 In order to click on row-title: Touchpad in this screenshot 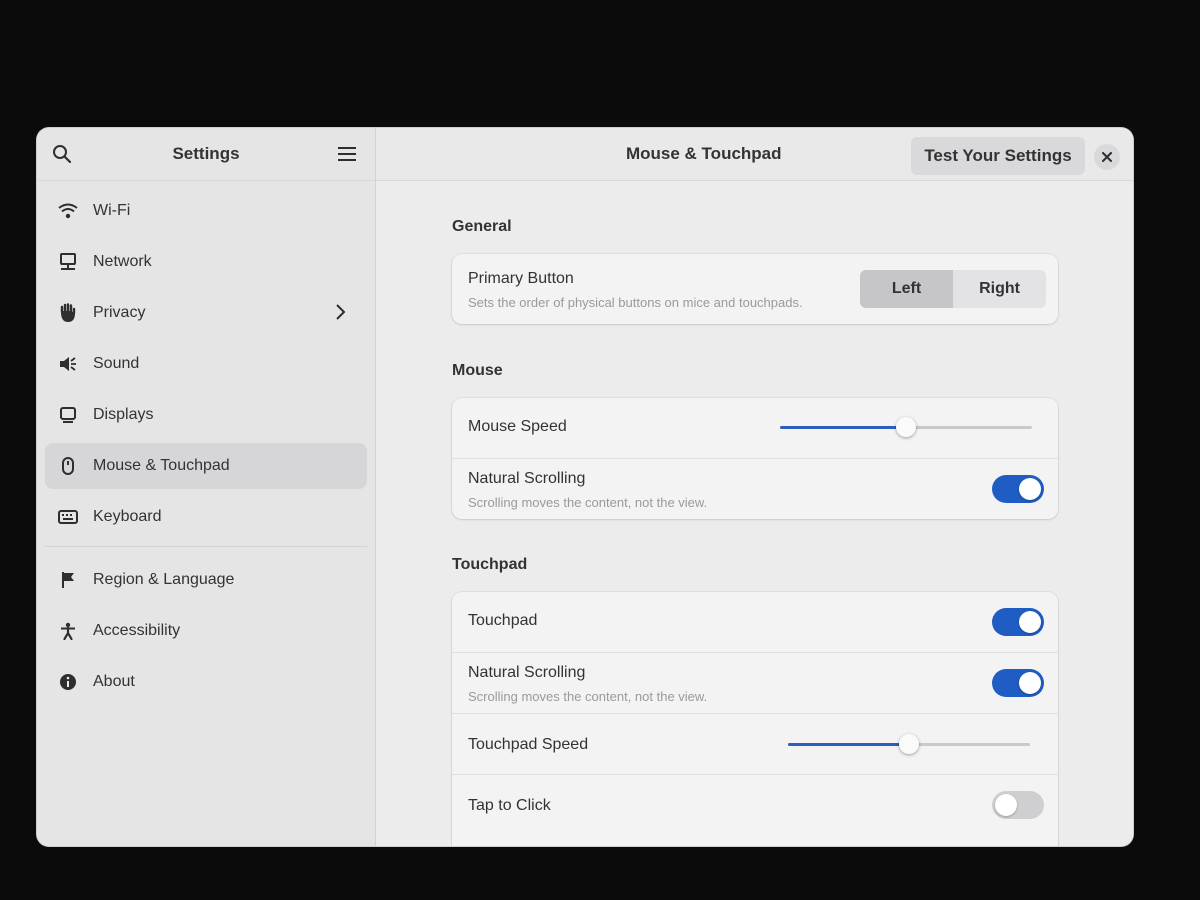, I will do `click(503, 620)`.